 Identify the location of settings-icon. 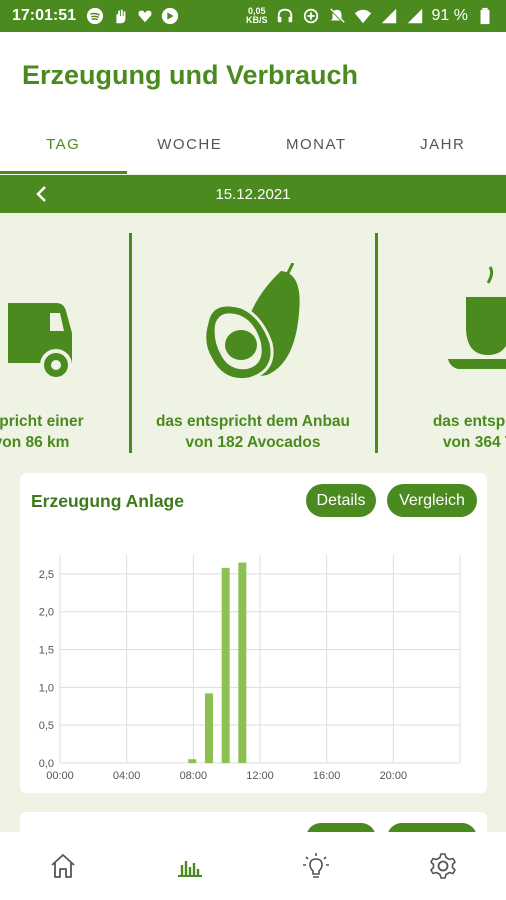
(442, 866).